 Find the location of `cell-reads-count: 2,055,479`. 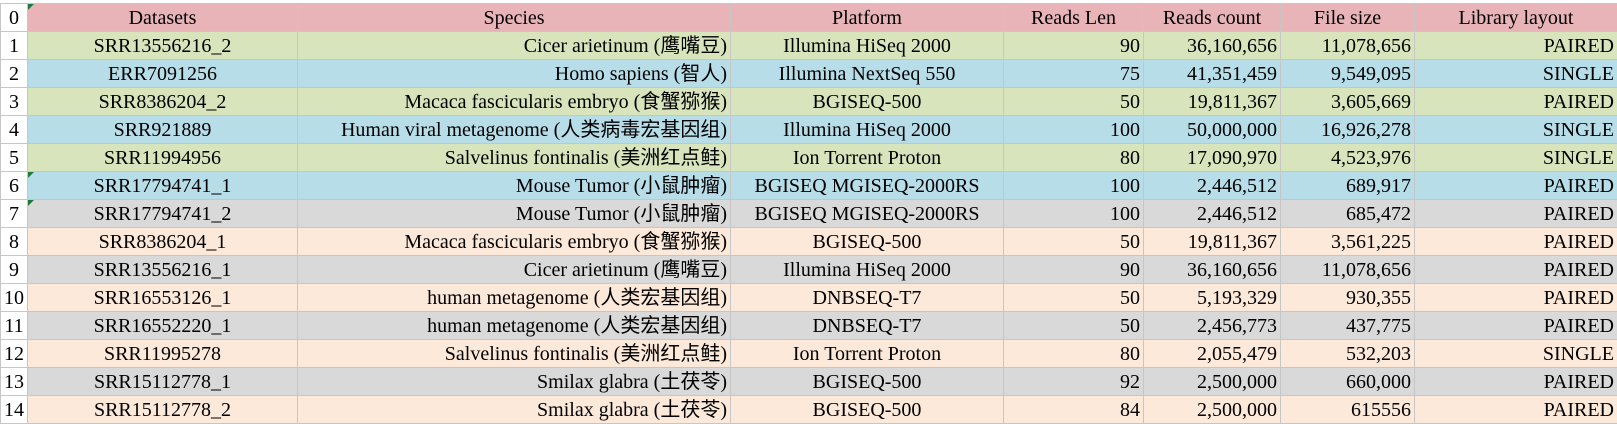

cell-reads-count: 2,055,479 is located at coordinates (1212, 353).